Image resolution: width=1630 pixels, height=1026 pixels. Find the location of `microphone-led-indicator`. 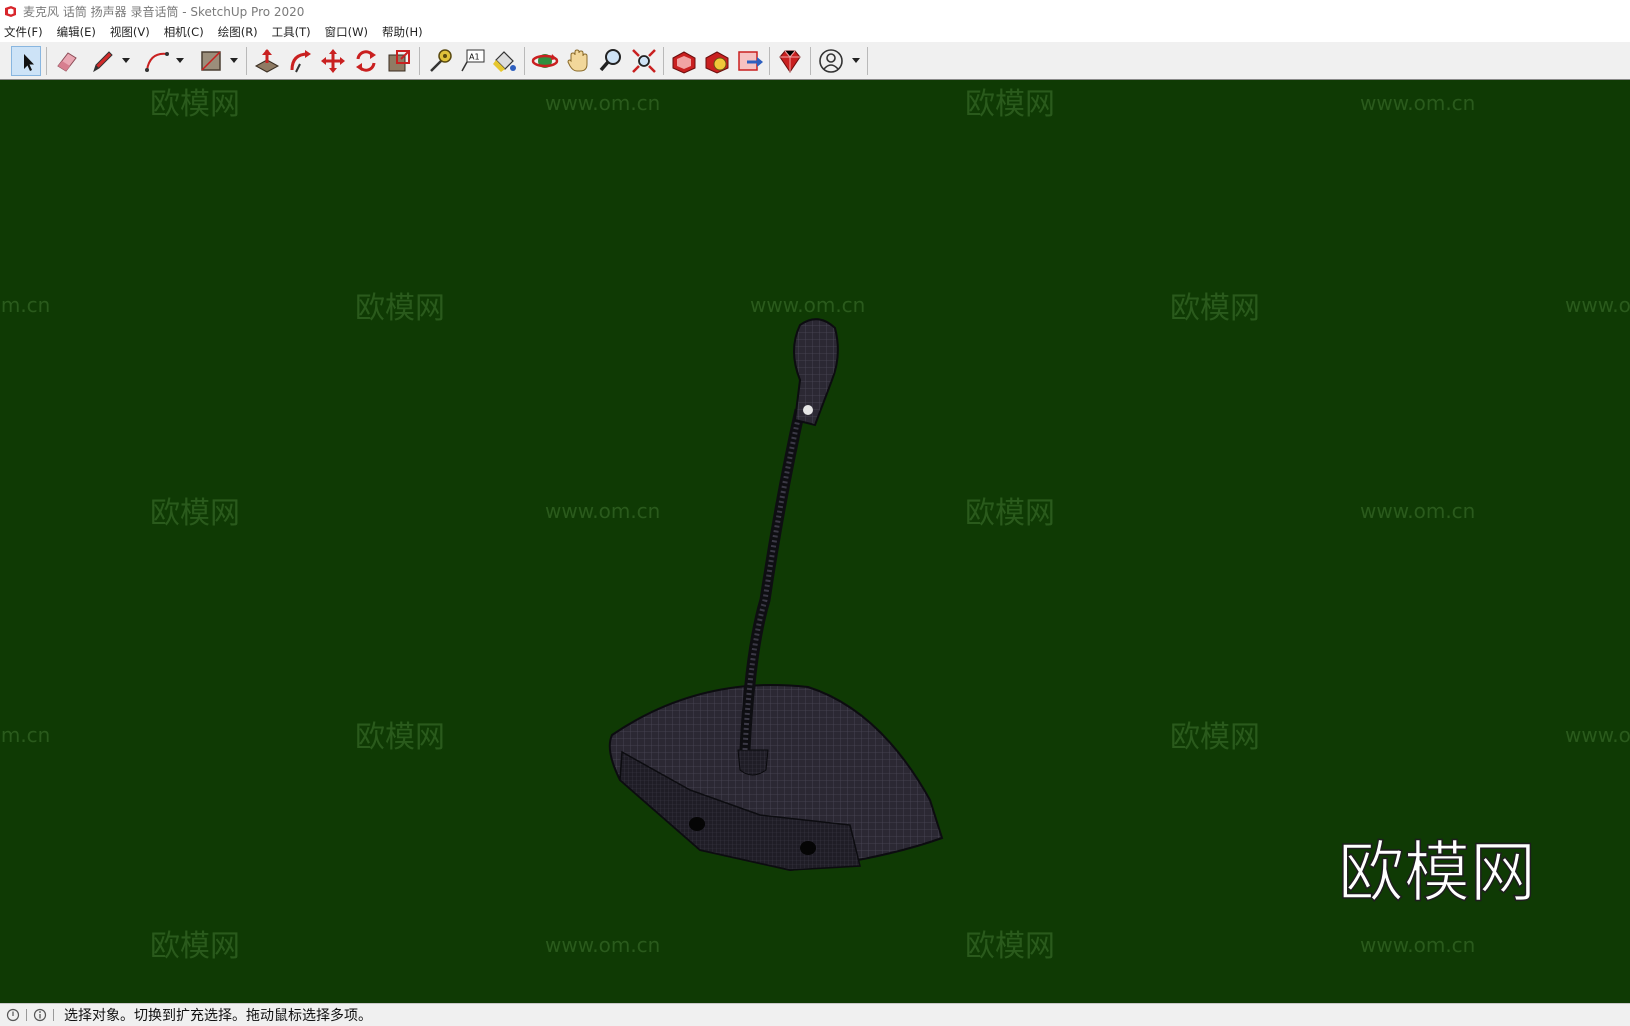

microphone-led-indicator is located at coordinates (808, 410).